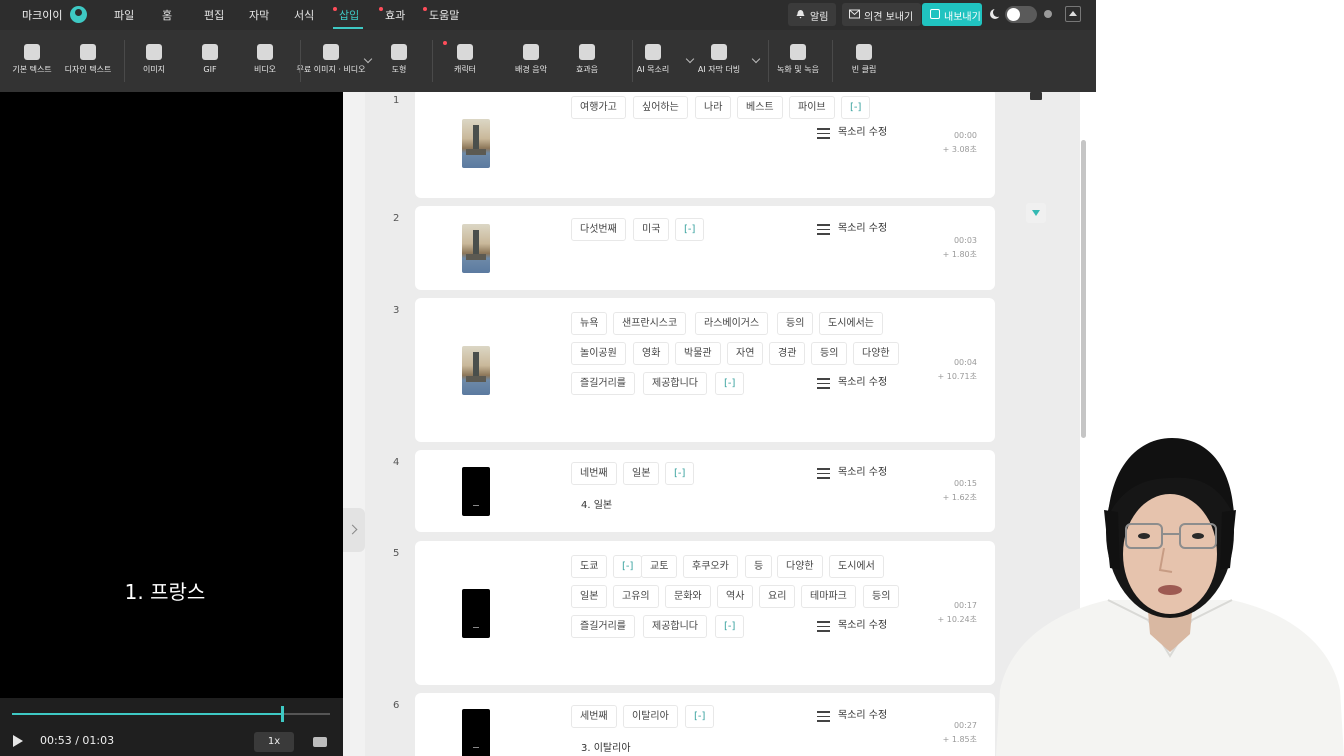 This screenshot has width=1344, height=756. I want to click on tool-gif: GIF, so click(210, 61).